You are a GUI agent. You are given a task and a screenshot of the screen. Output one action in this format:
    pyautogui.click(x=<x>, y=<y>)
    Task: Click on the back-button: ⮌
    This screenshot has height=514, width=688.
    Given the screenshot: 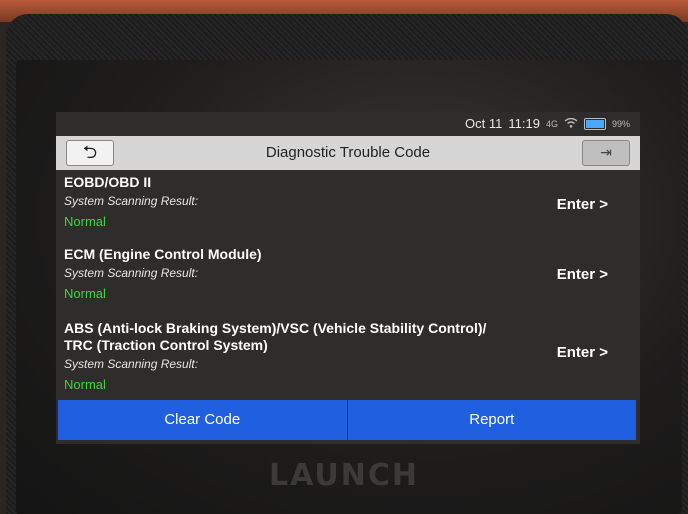 What is the action you would take?
    pyautogui.click(x=90, y=153)
    